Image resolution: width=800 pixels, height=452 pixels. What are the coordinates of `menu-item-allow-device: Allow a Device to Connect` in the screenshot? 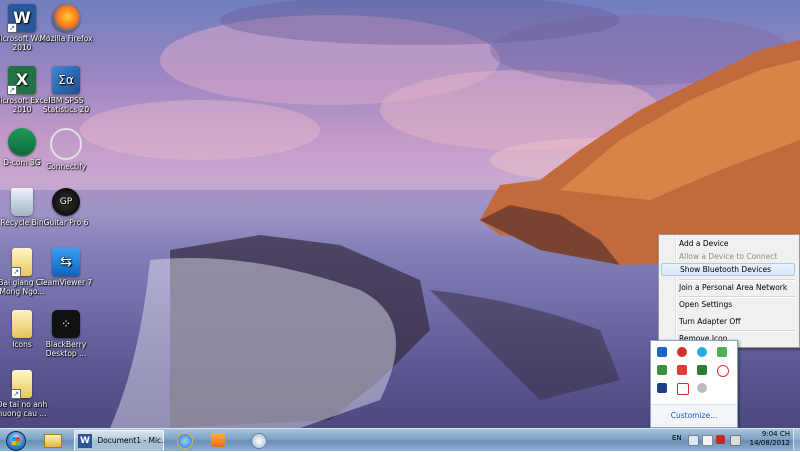 It's located at (728, 256).